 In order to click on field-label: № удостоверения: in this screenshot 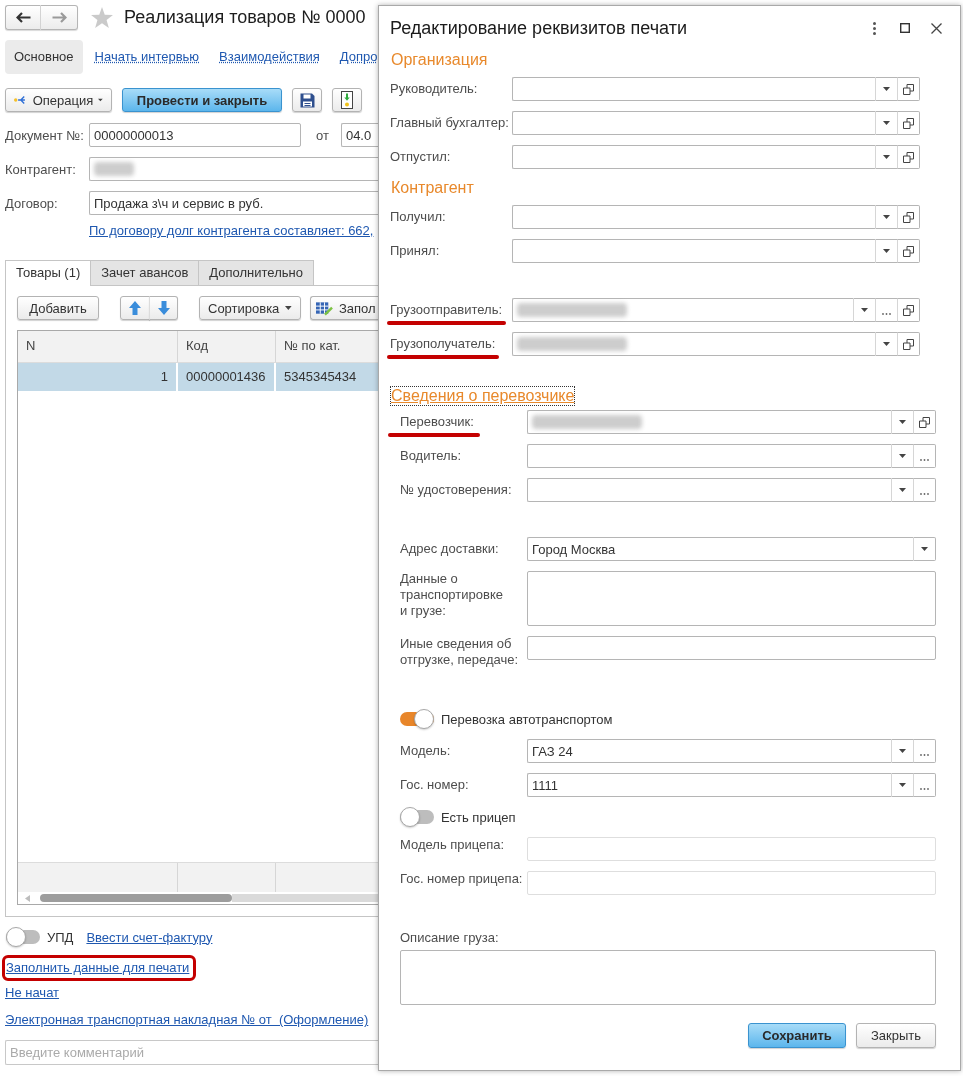, I will do `click(456, 490)`.